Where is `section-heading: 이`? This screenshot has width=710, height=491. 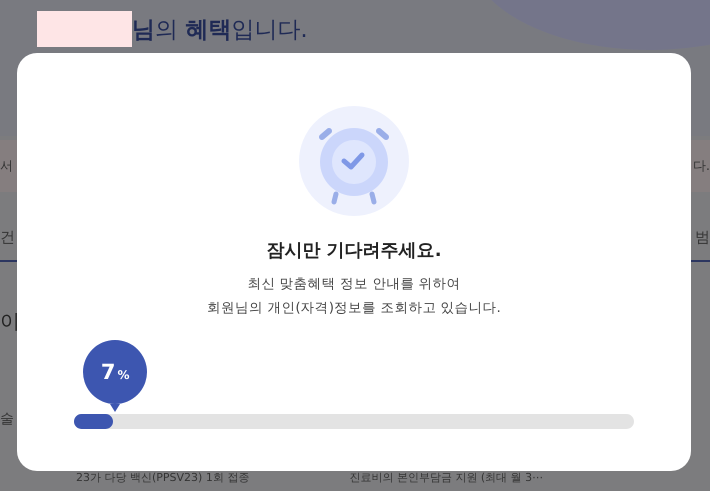
section-heading: 이 is located at coordinates (10, 321).